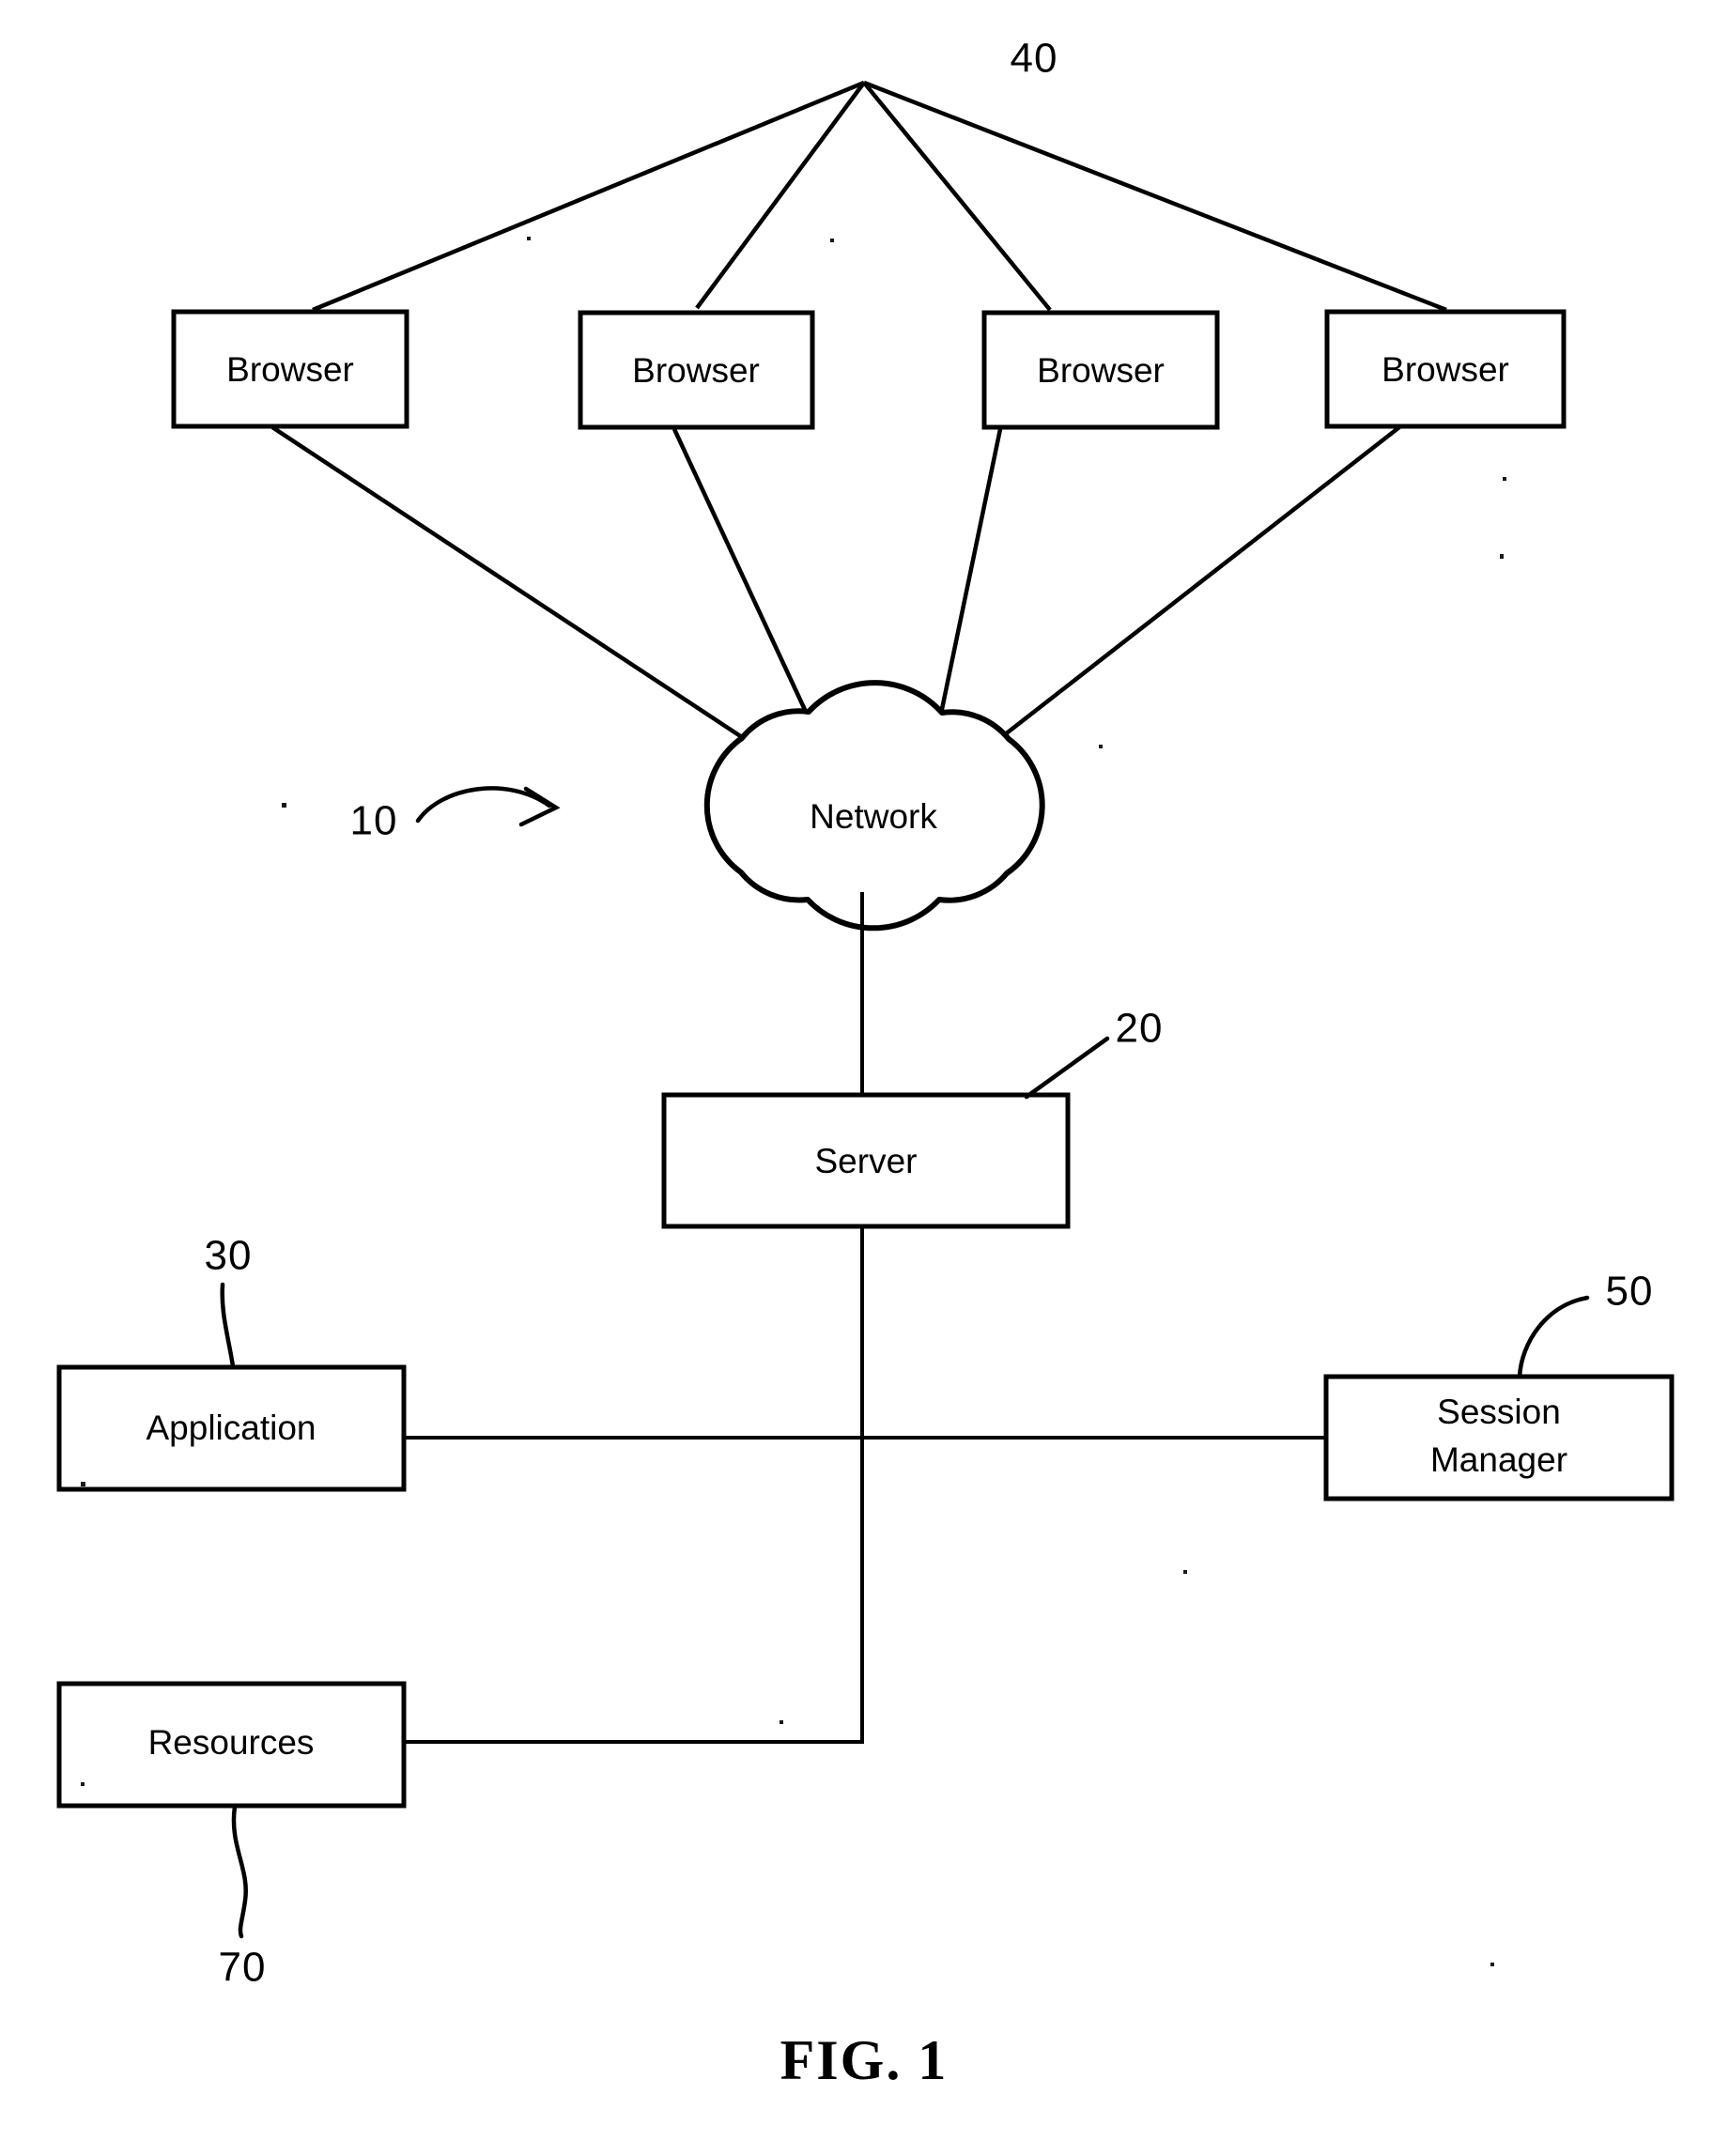 The width and height of the screenshot is (1729, 2156). Describe the element at coordinates (1197, 584) in the screenshot. I see `link-browser-4-network` at that location.